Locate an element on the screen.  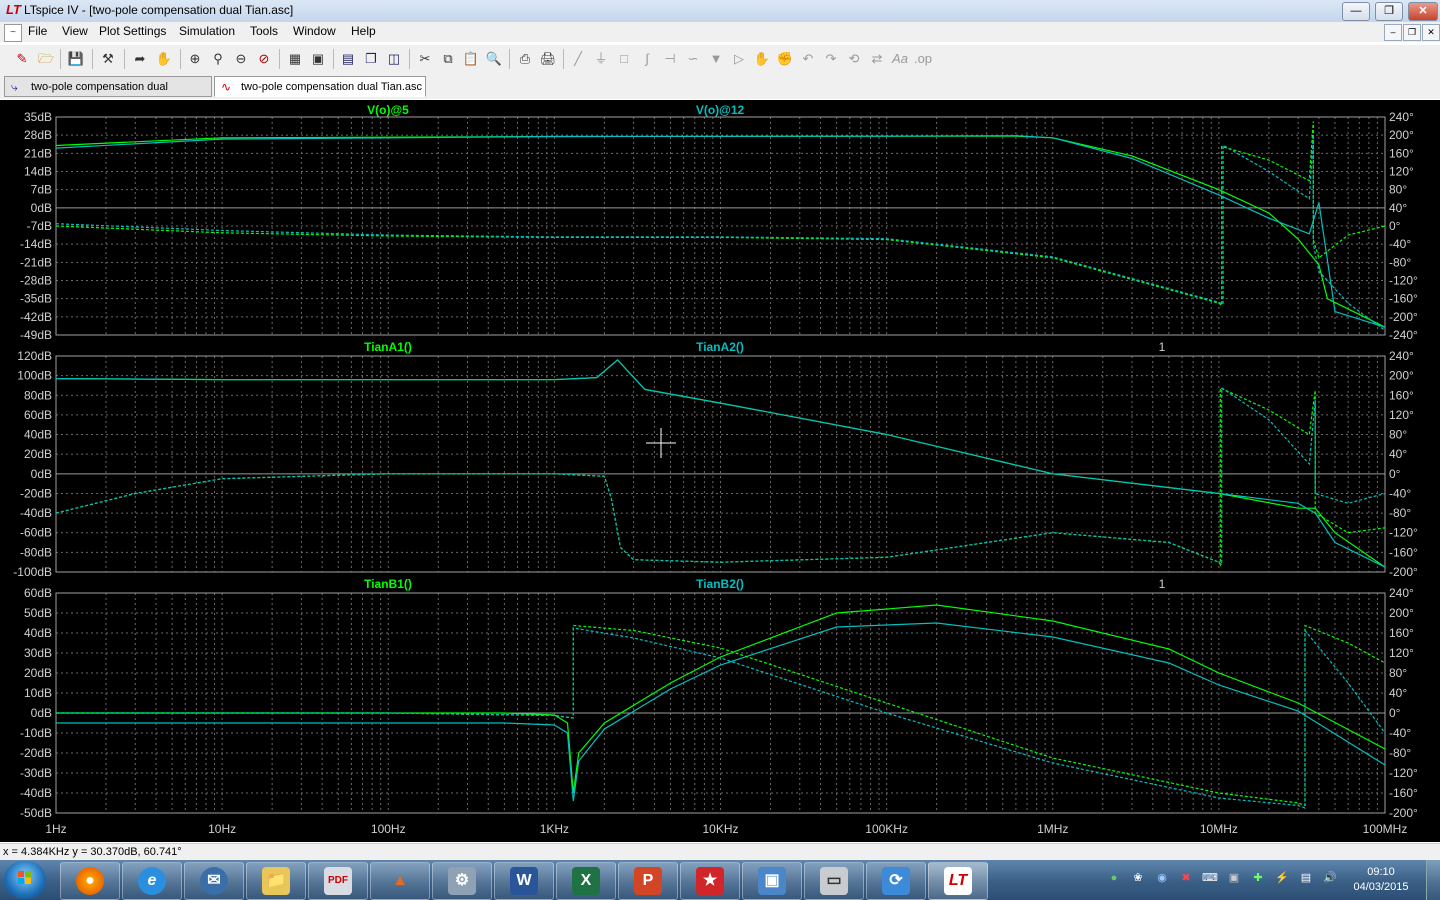
cascade-icon: ❐ is located at coordinates (371, 59).